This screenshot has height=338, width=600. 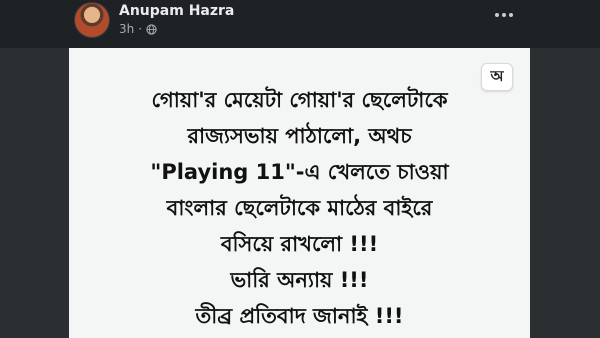 I want to click on more-options-icon, so click(x=504, y=15).